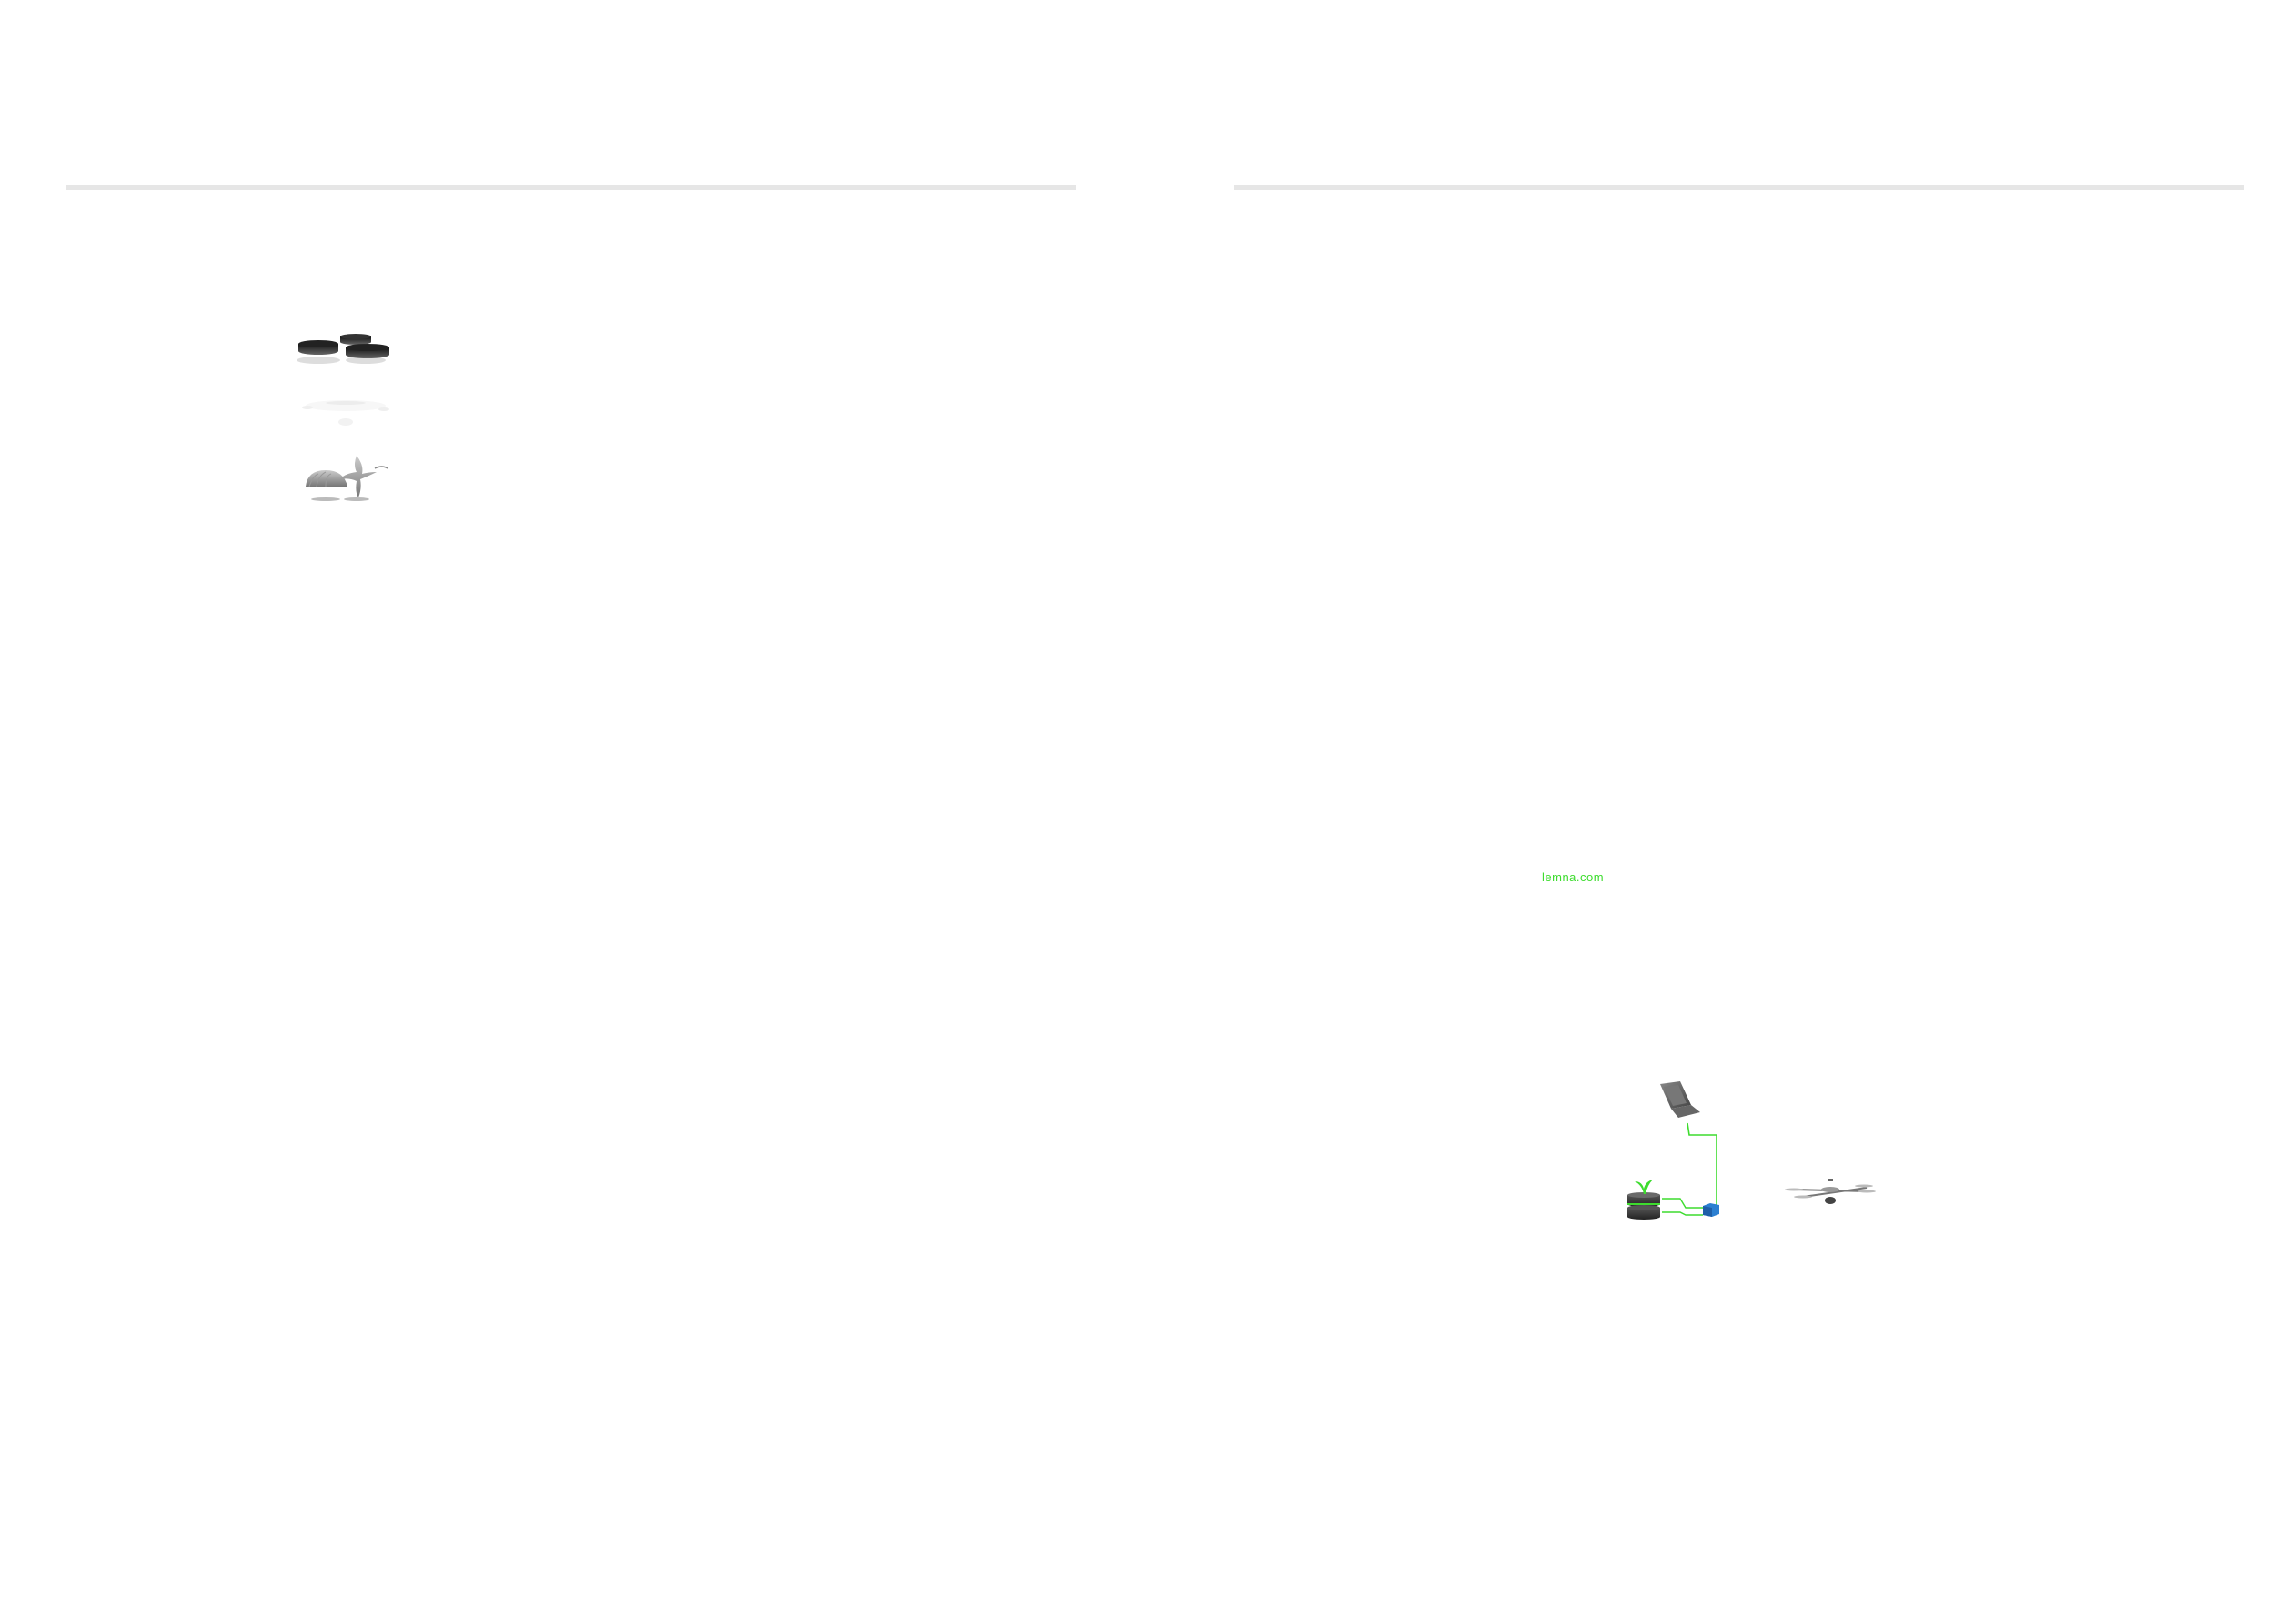  Describe the element at coordinates (1573, 877) in the screenshot. I see `website-link: lemna.com` at that location.